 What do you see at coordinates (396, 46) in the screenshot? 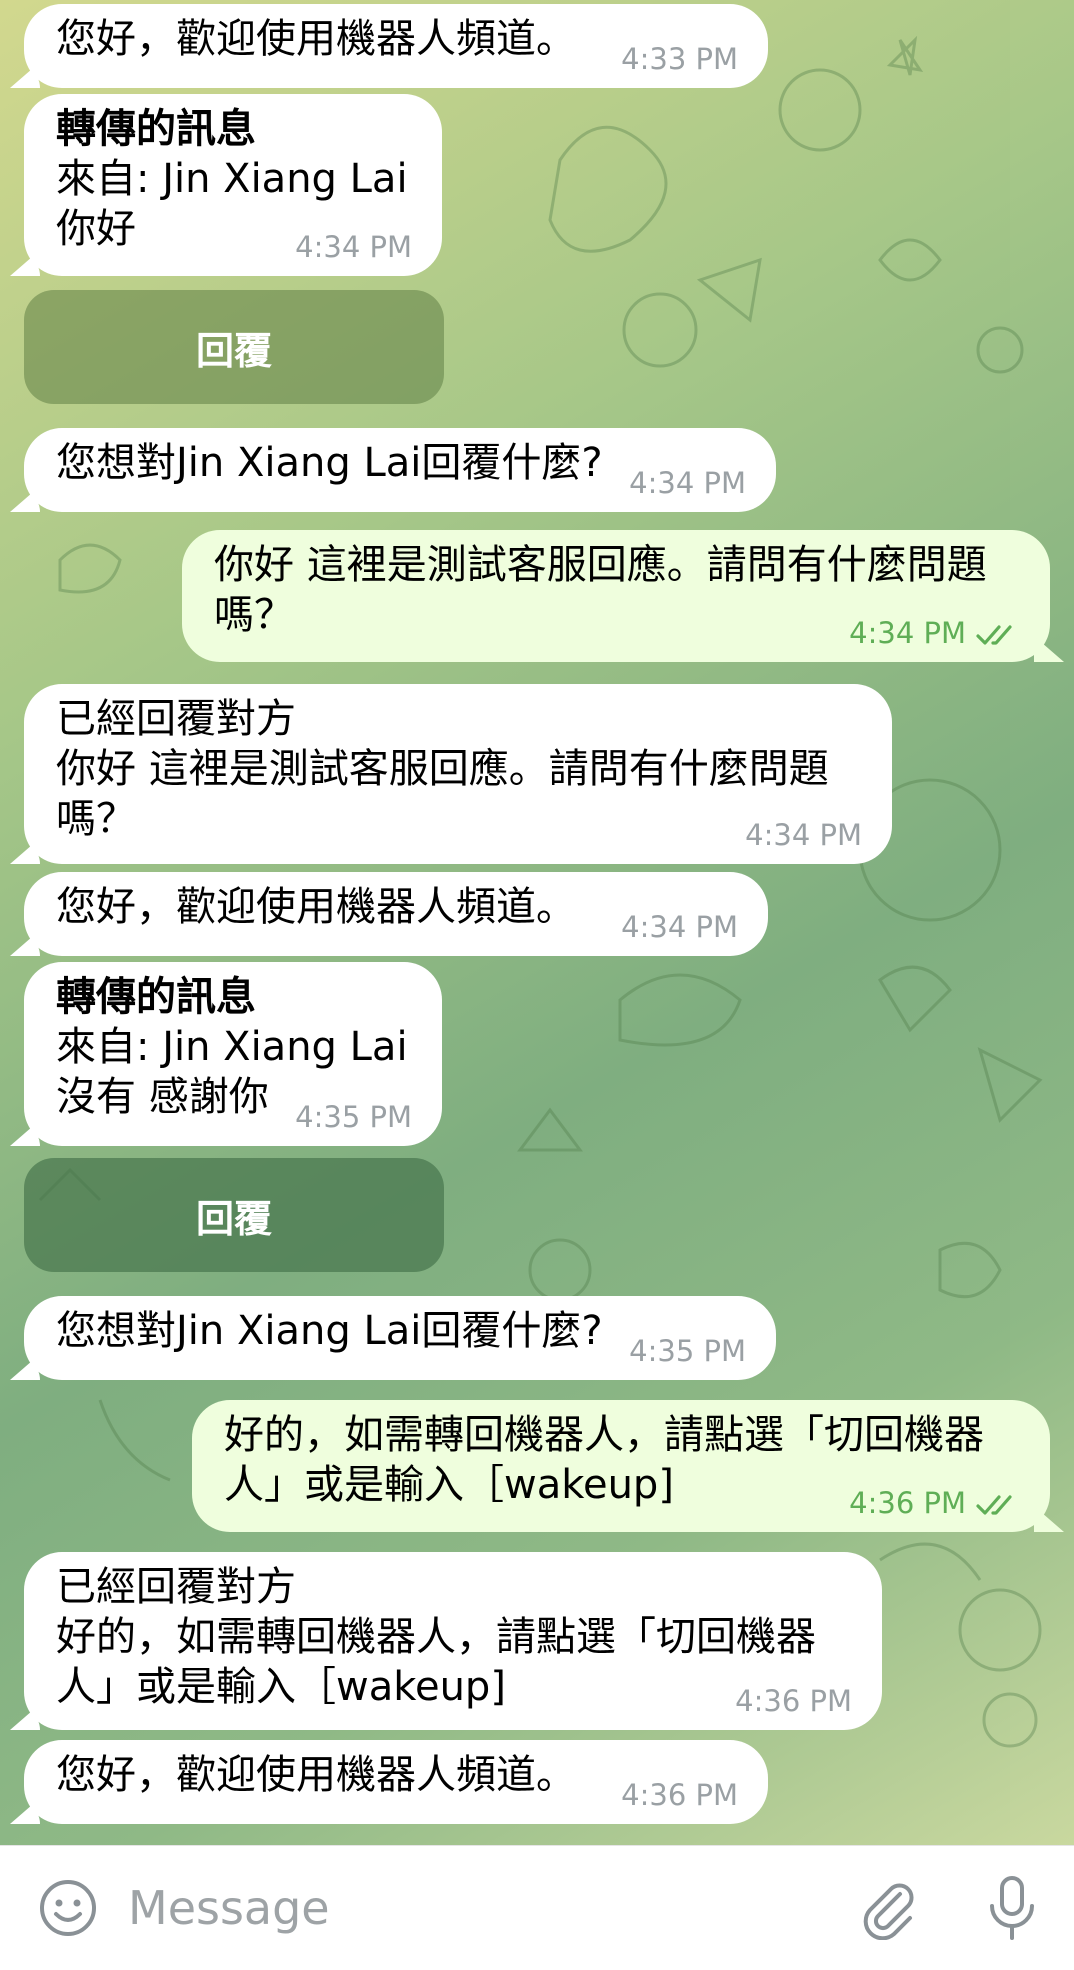
I see `incoming-message-bubble: 您好，歡迎使用機器人頻道。 4:33 PM` at bounding box center [396, 46].